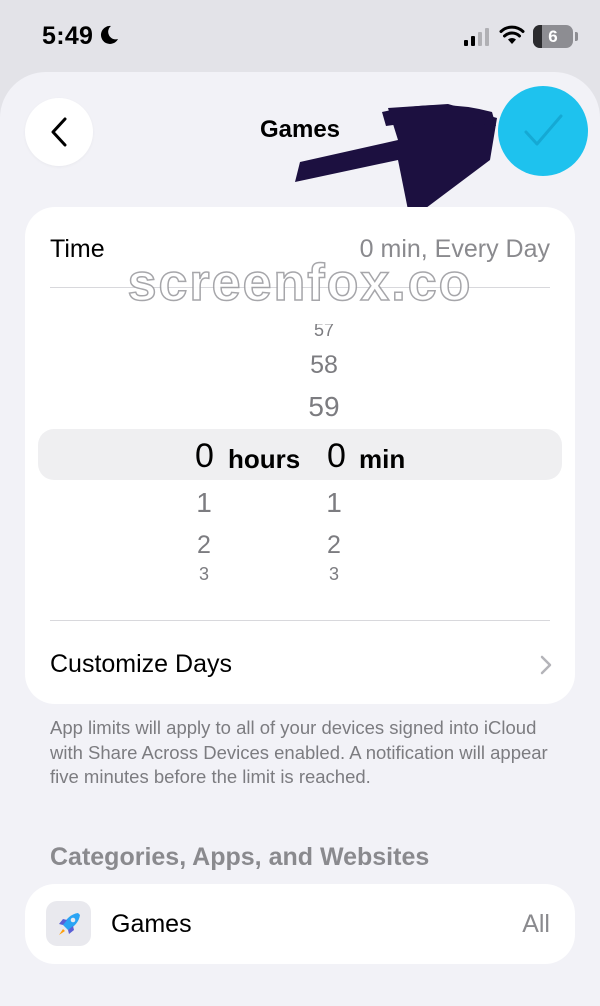 Image resolution: width=600 pixels, height=1006 pixels. Describe the element at coordinates (546, 665) in the screenshot. I see `chevron-right-icon` at that location.